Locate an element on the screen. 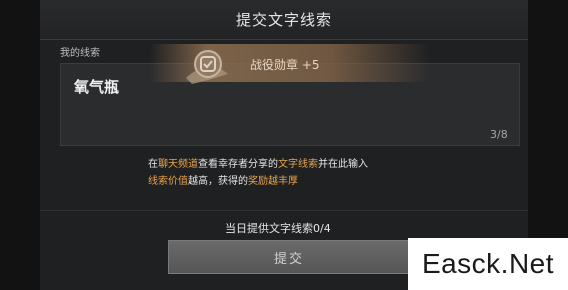 The image size is (568, 290). dialog-title: 提交文字线索 is located at coordinates (283, 20).